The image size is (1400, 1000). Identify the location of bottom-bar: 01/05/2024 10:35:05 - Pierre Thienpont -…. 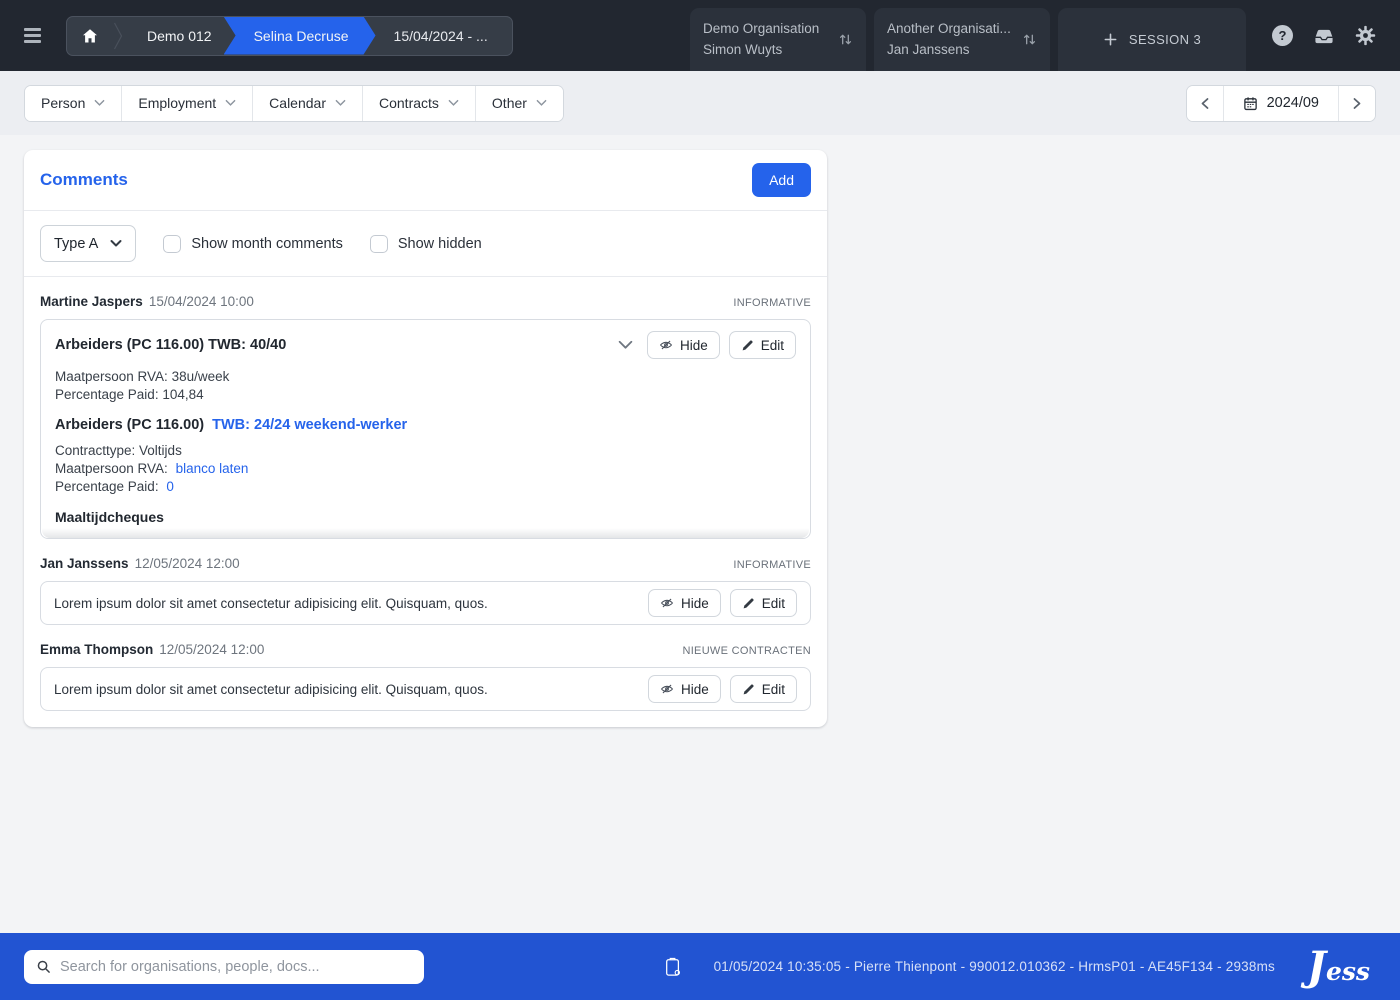
(700, 966).